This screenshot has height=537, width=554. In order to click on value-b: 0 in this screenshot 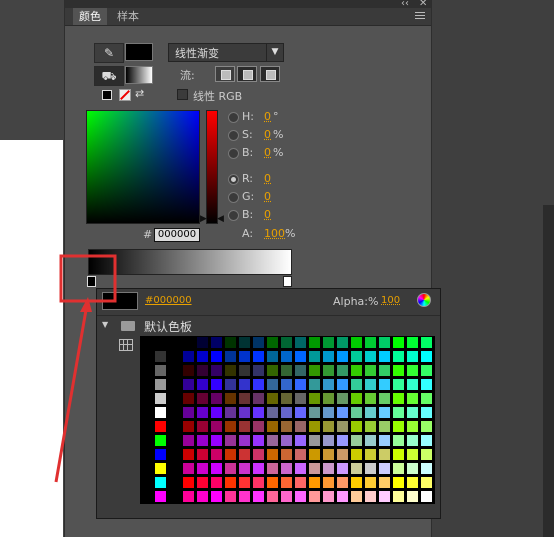, I will do `click(267, 152)`.